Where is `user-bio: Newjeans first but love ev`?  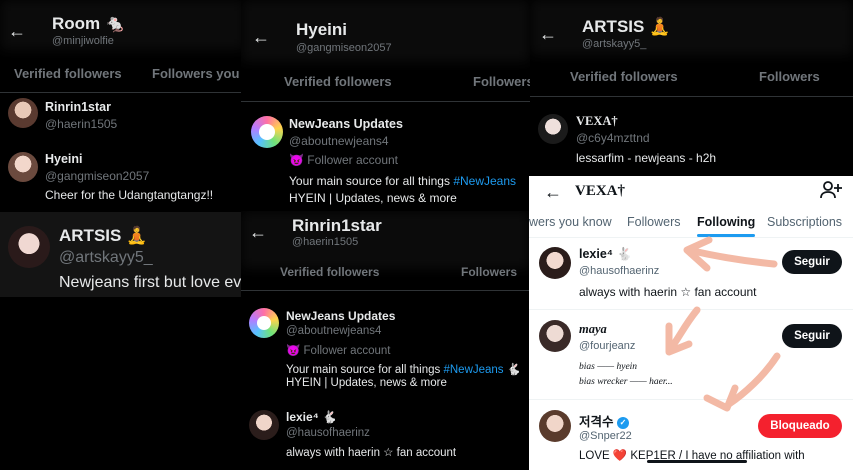
user-bio: Newjeans first but love ev is located at coordinates (150, 282).